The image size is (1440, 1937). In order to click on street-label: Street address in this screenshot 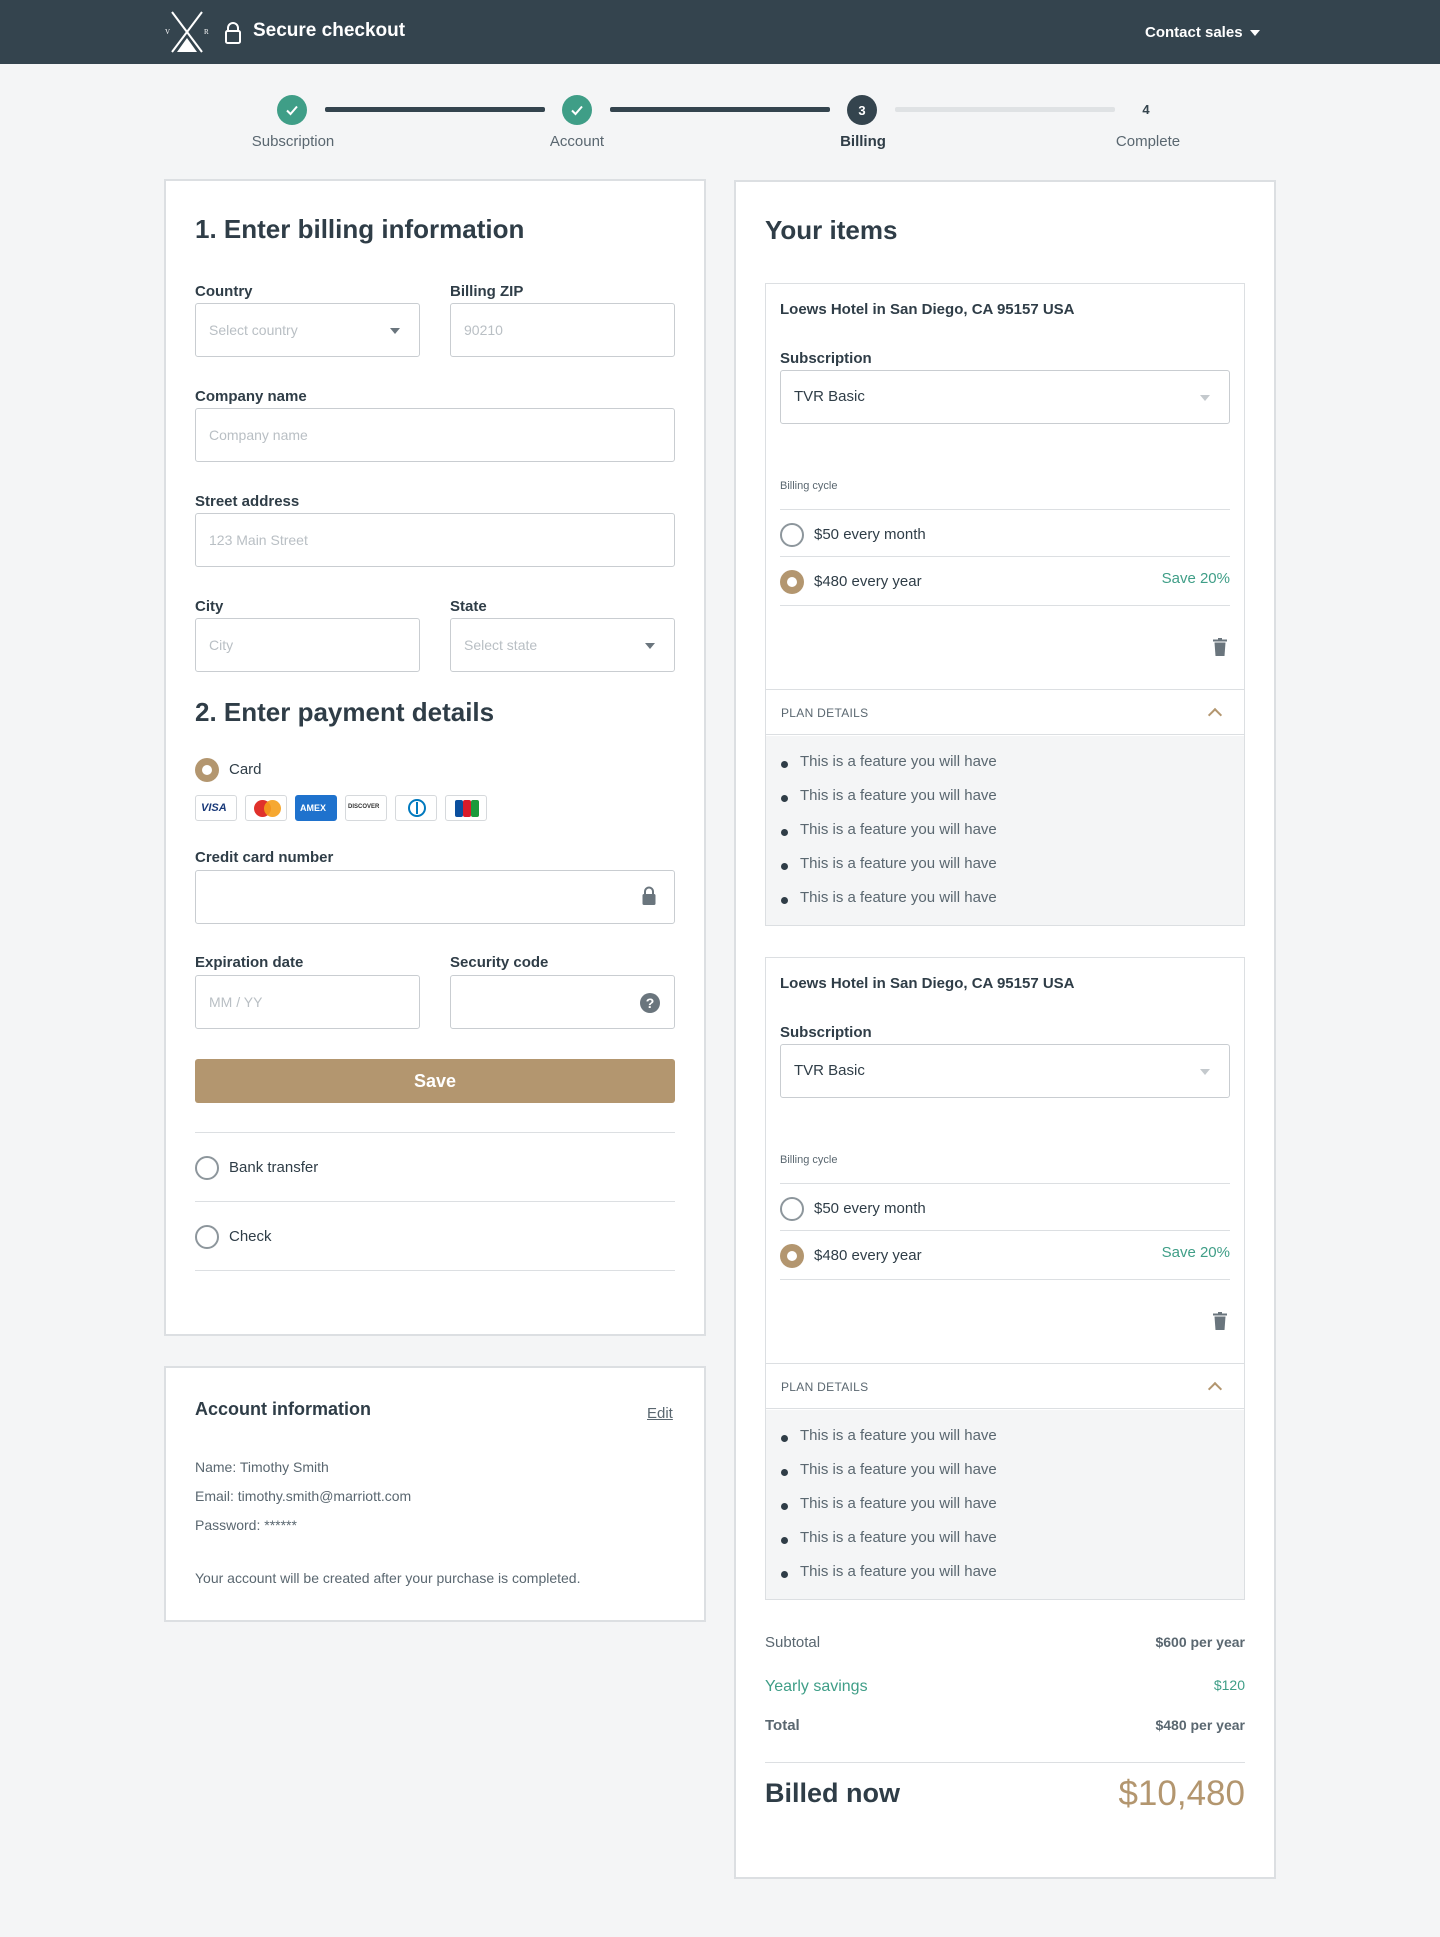, I will do `click(247, 501)`.